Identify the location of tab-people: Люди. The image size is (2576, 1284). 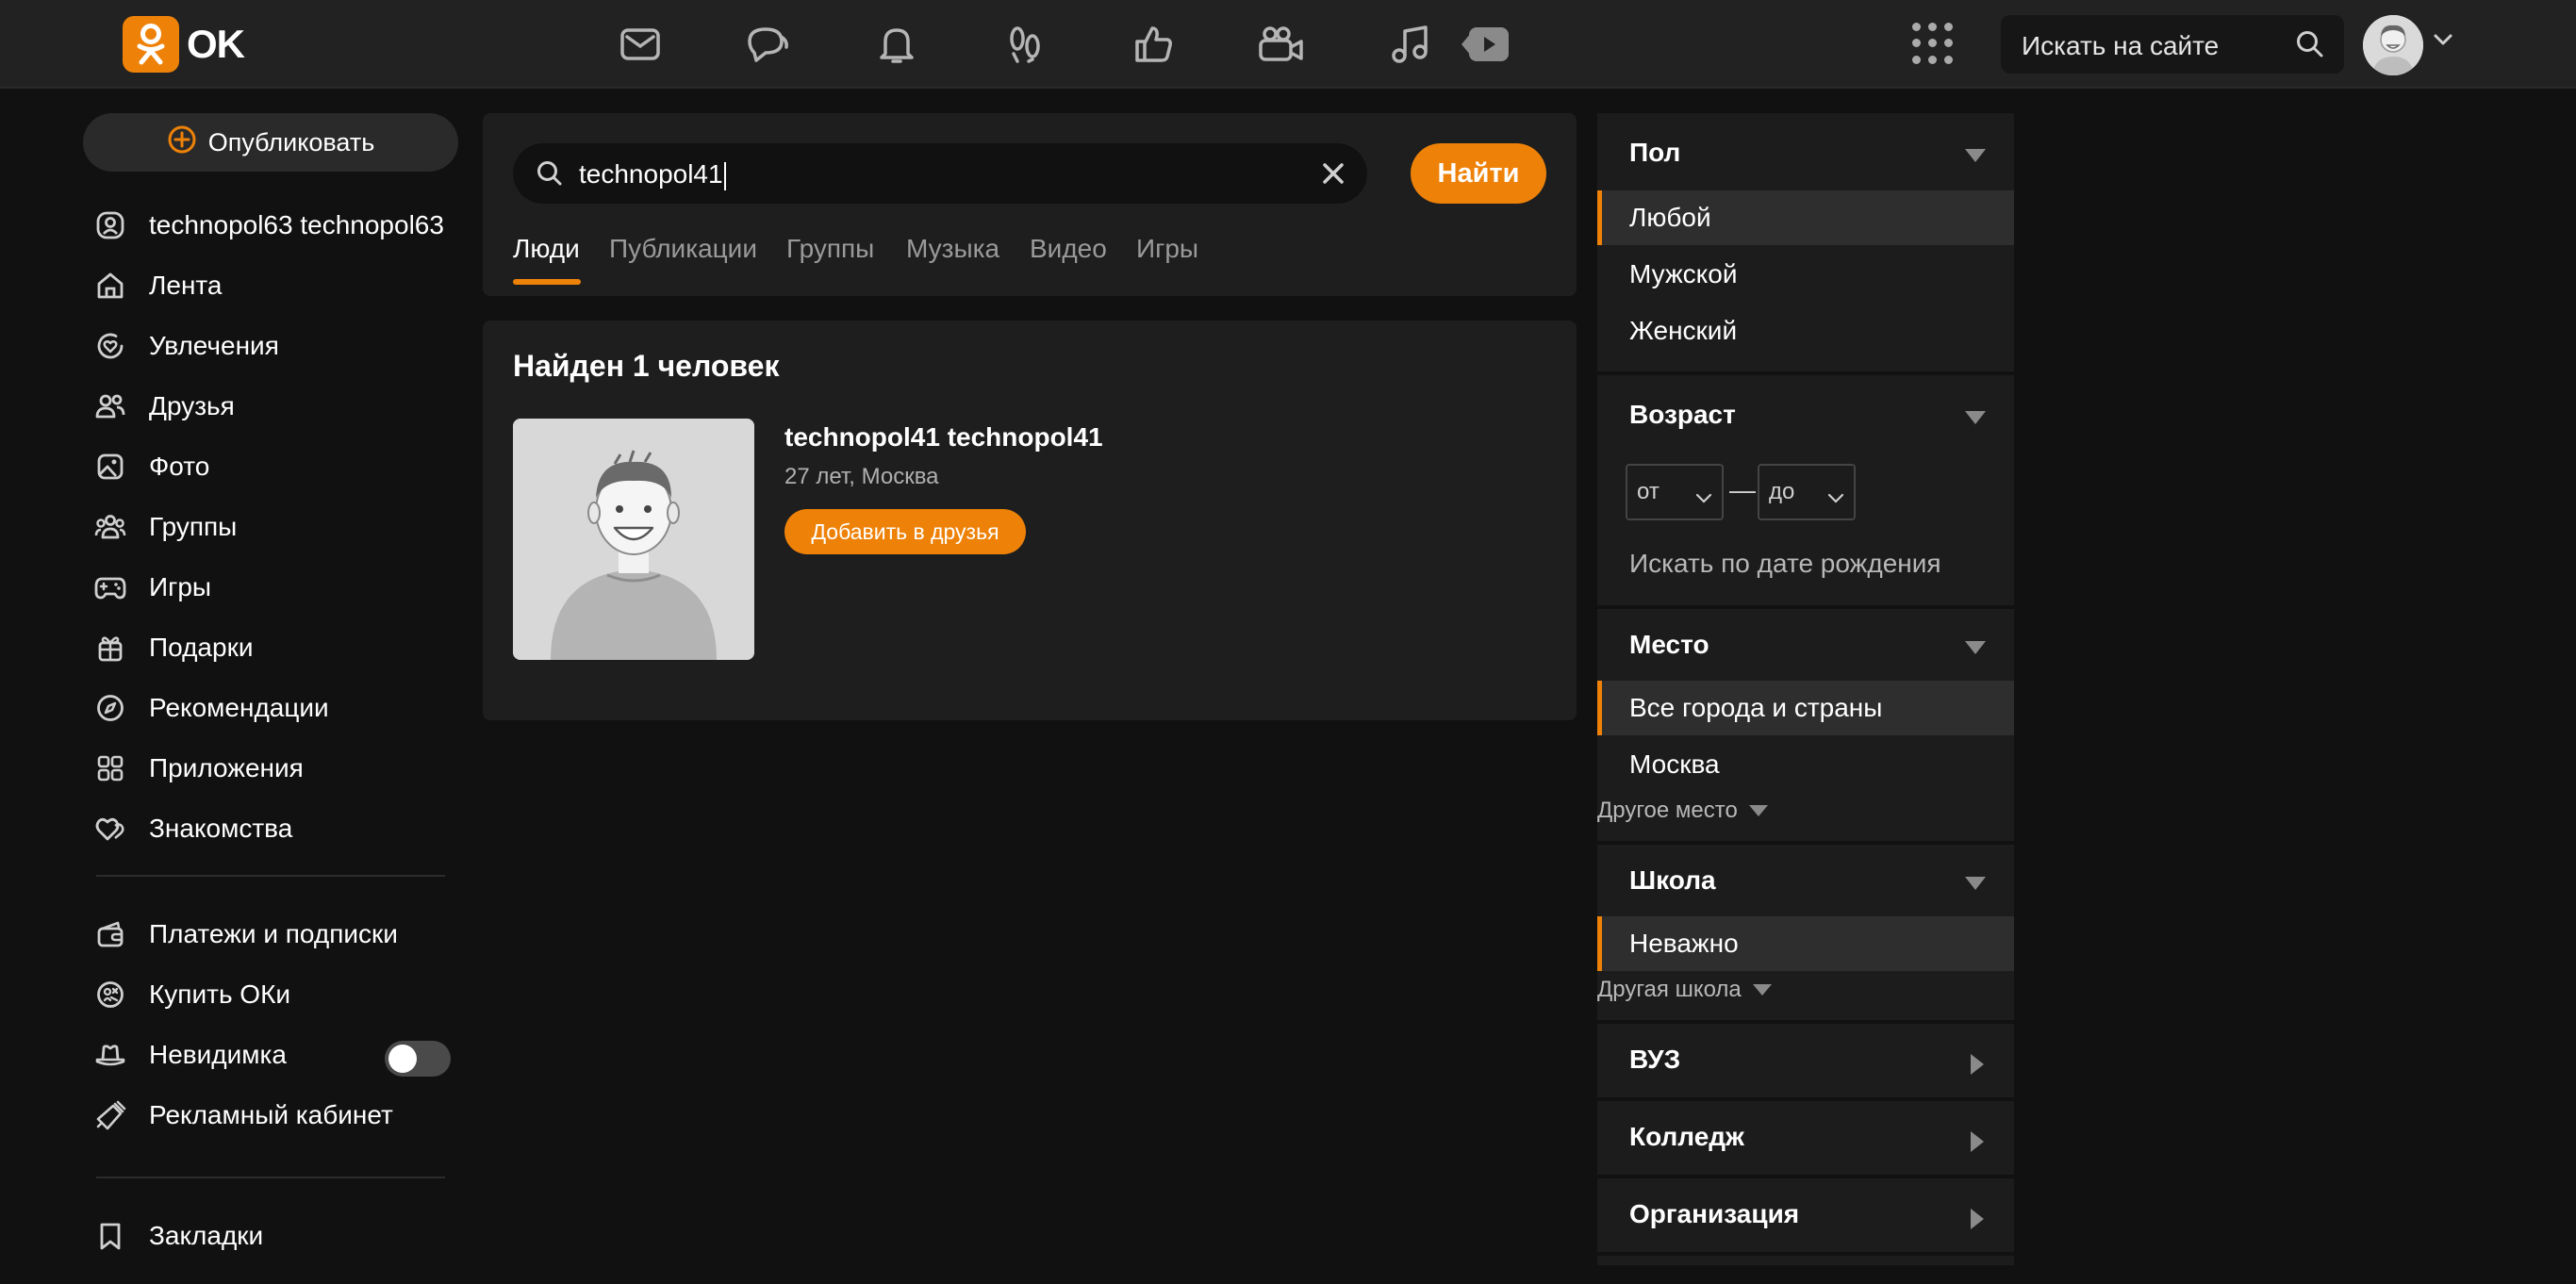
(546, 249).